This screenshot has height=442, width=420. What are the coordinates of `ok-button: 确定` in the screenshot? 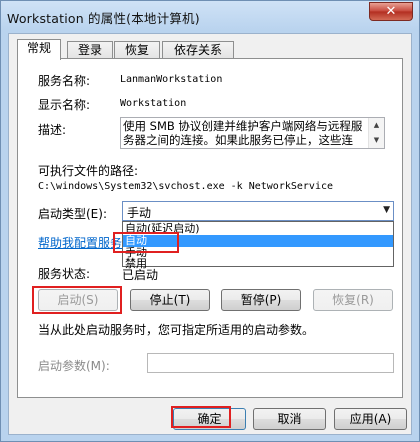 It's located at (209, 419).